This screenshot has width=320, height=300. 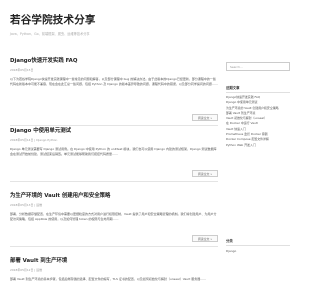 What do you see at coordinates (229, 240) in the screenshot?
I see `categories-title: 分类` at bounding box center [229, 240].